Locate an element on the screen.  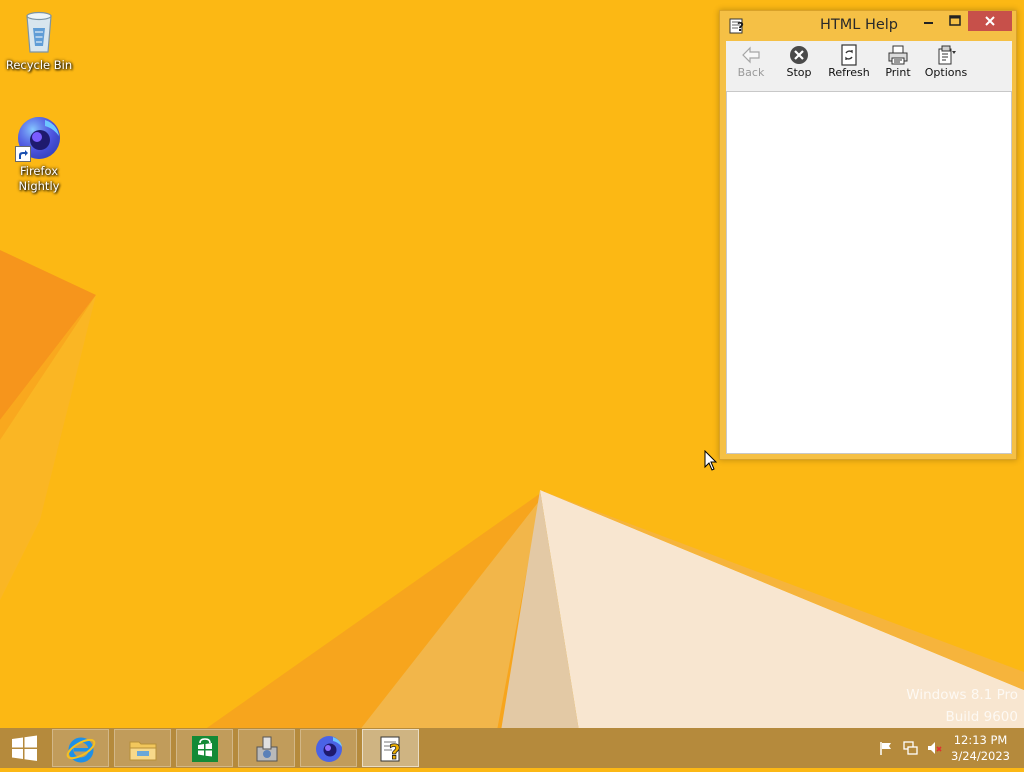
clock: 12:13 PM 3/24/2023 is located at coordinates (980, 748).